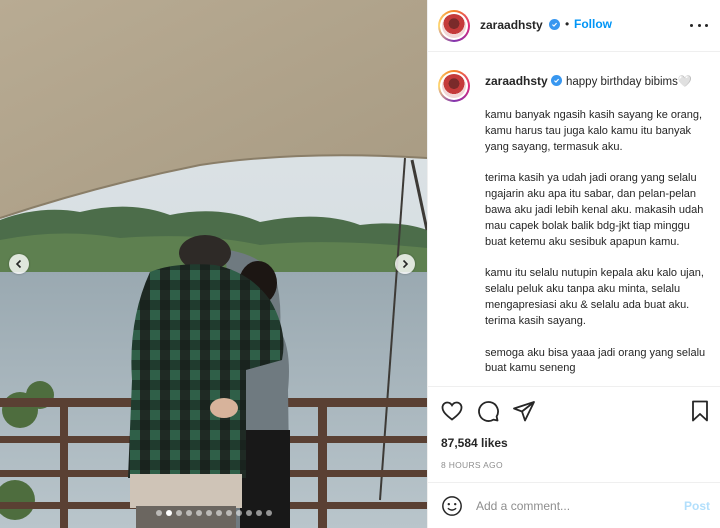 This screenshot has width=720, height=528. Describe the element at coordinates (454, 26) in the screenshot. I see `avatar` at that location.